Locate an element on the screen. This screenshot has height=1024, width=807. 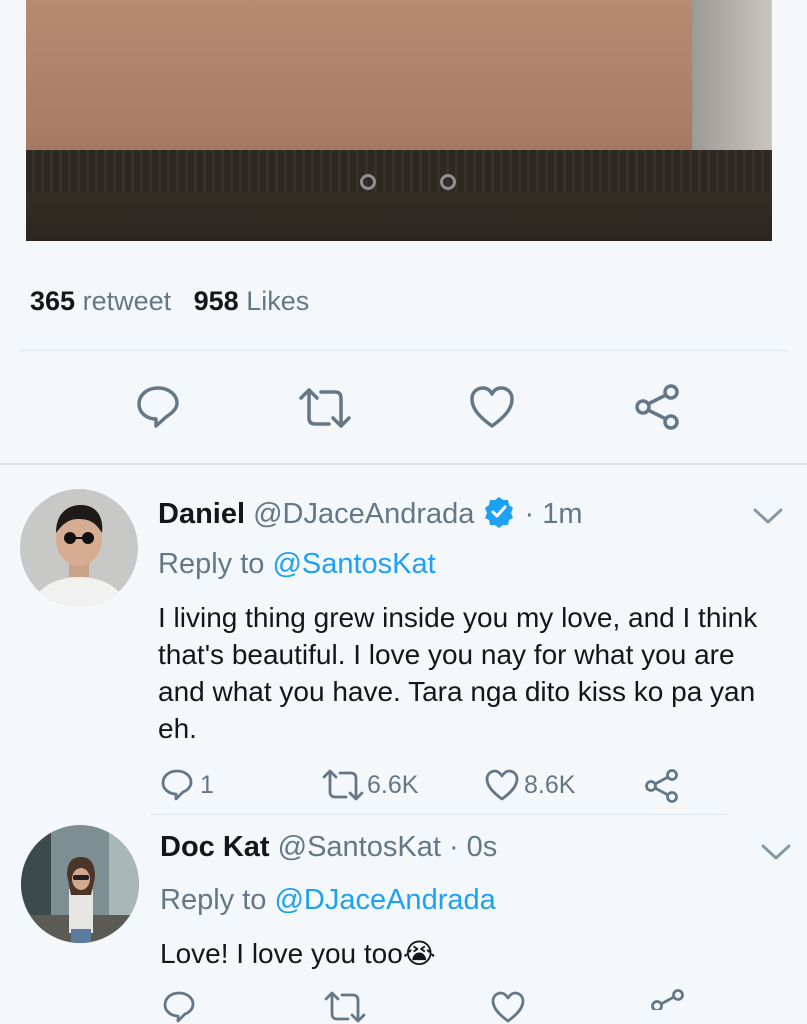
reply-divider is located at coordinates (438, 814).